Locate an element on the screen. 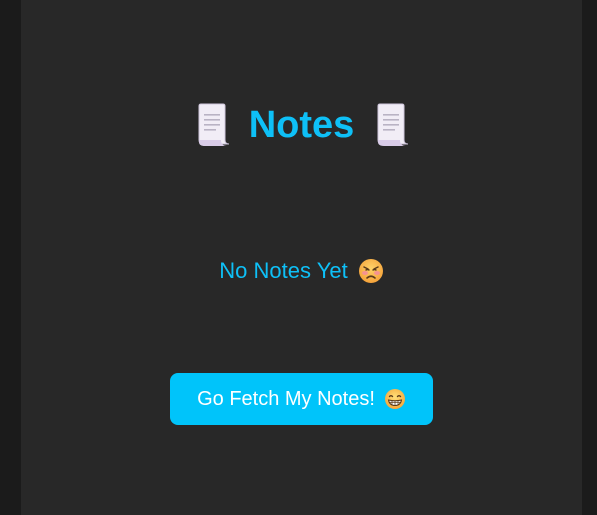 Image resolution: width=597 pixels, height=515 pixels. page-title: Notes is located at coordinates (301, 125).